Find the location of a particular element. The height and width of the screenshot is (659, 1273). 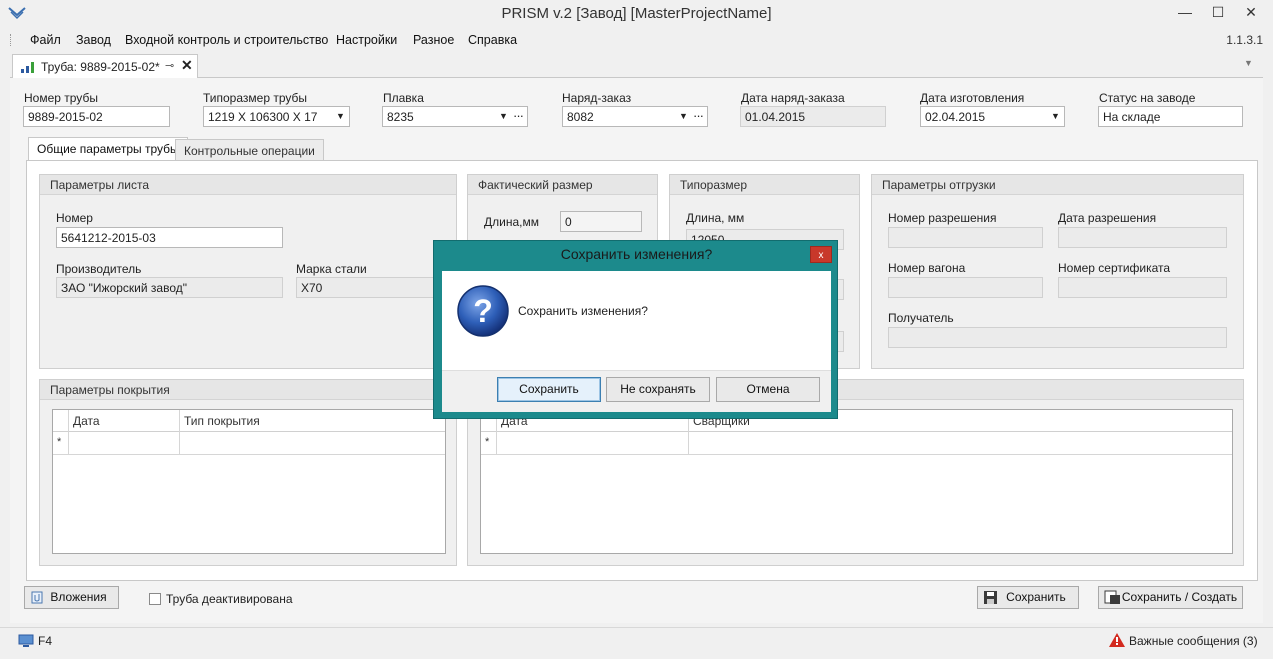

sheet-number-field: 5641212-2015-03 is located at coordinates (169, 237).